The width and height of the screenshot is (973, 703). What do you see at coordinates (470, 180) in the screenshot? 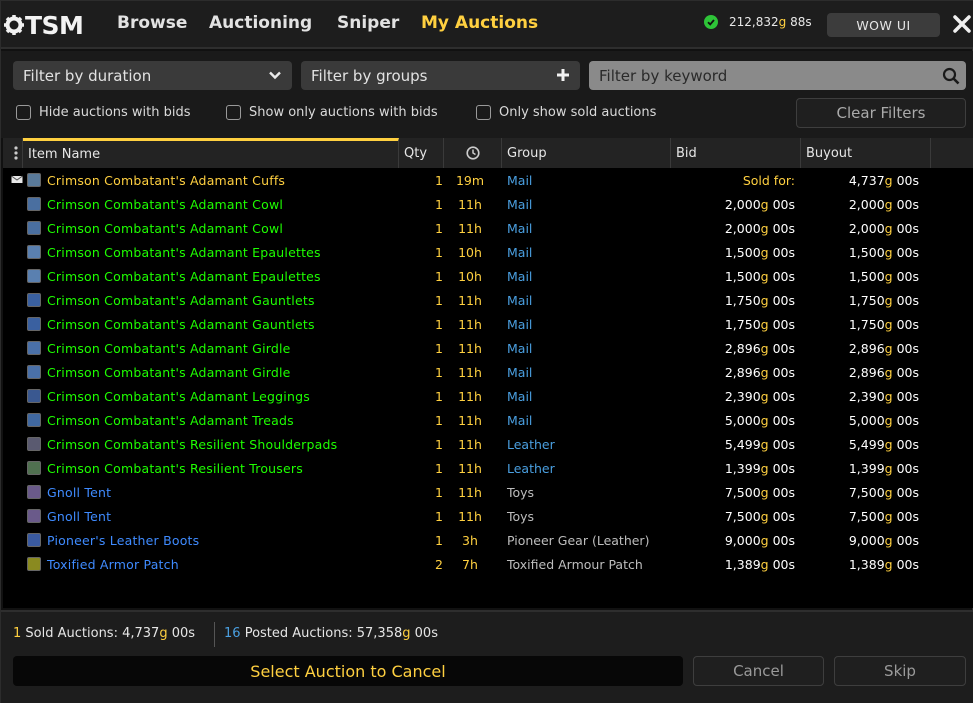
I see `item-time-left: 19m` at bounding box center [470, 180].